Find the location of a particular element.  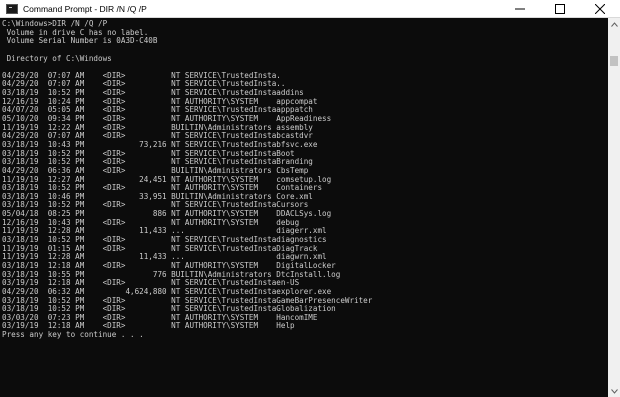

close-icon is located at coordinates (600, 8).